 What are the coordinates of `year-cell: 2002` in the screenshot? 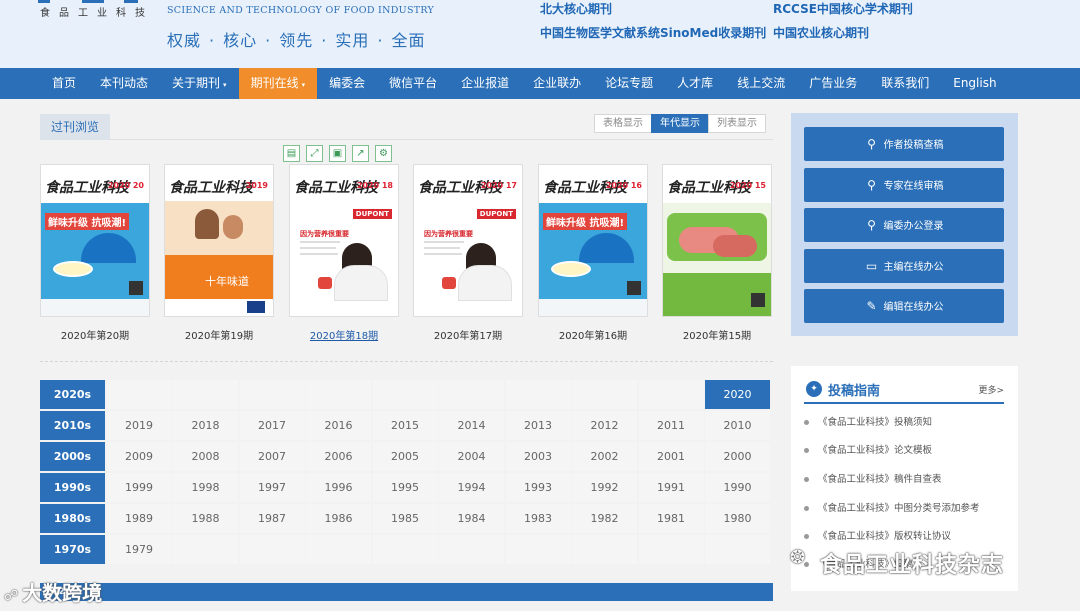 It's located at (604, 456).